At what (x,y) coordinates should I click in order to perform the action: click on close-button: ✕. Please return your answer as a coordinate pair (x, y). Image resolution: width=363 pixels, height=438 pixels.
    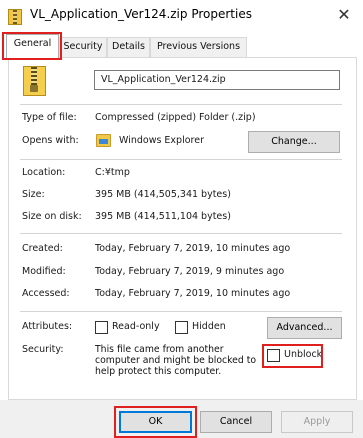
    Looking at the image, I should click on (344, 15).